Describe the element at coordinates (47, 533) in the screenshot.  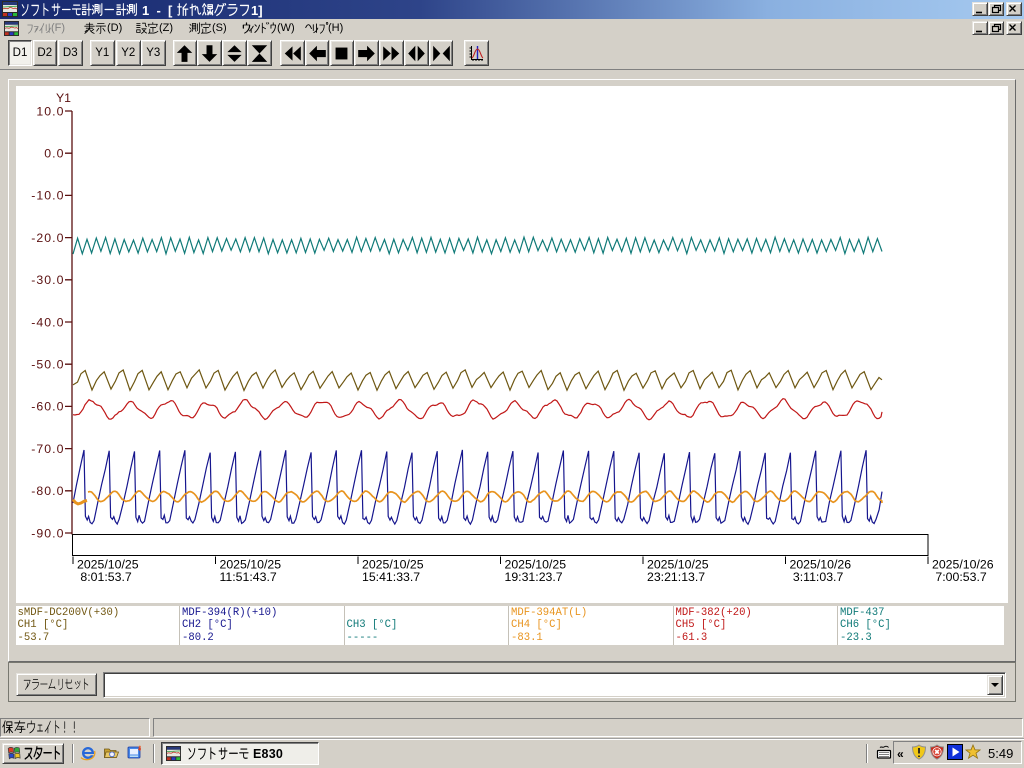
I see `svg-text: -90.0` at that location.